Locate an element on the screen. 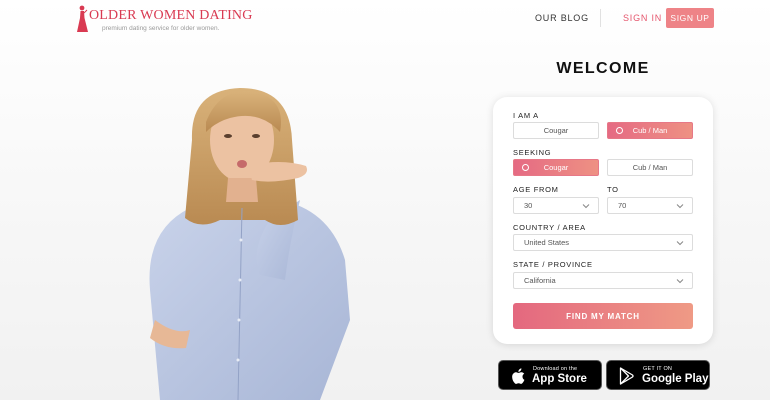  age-to-select: 70 is located at coordinates (650, 205).